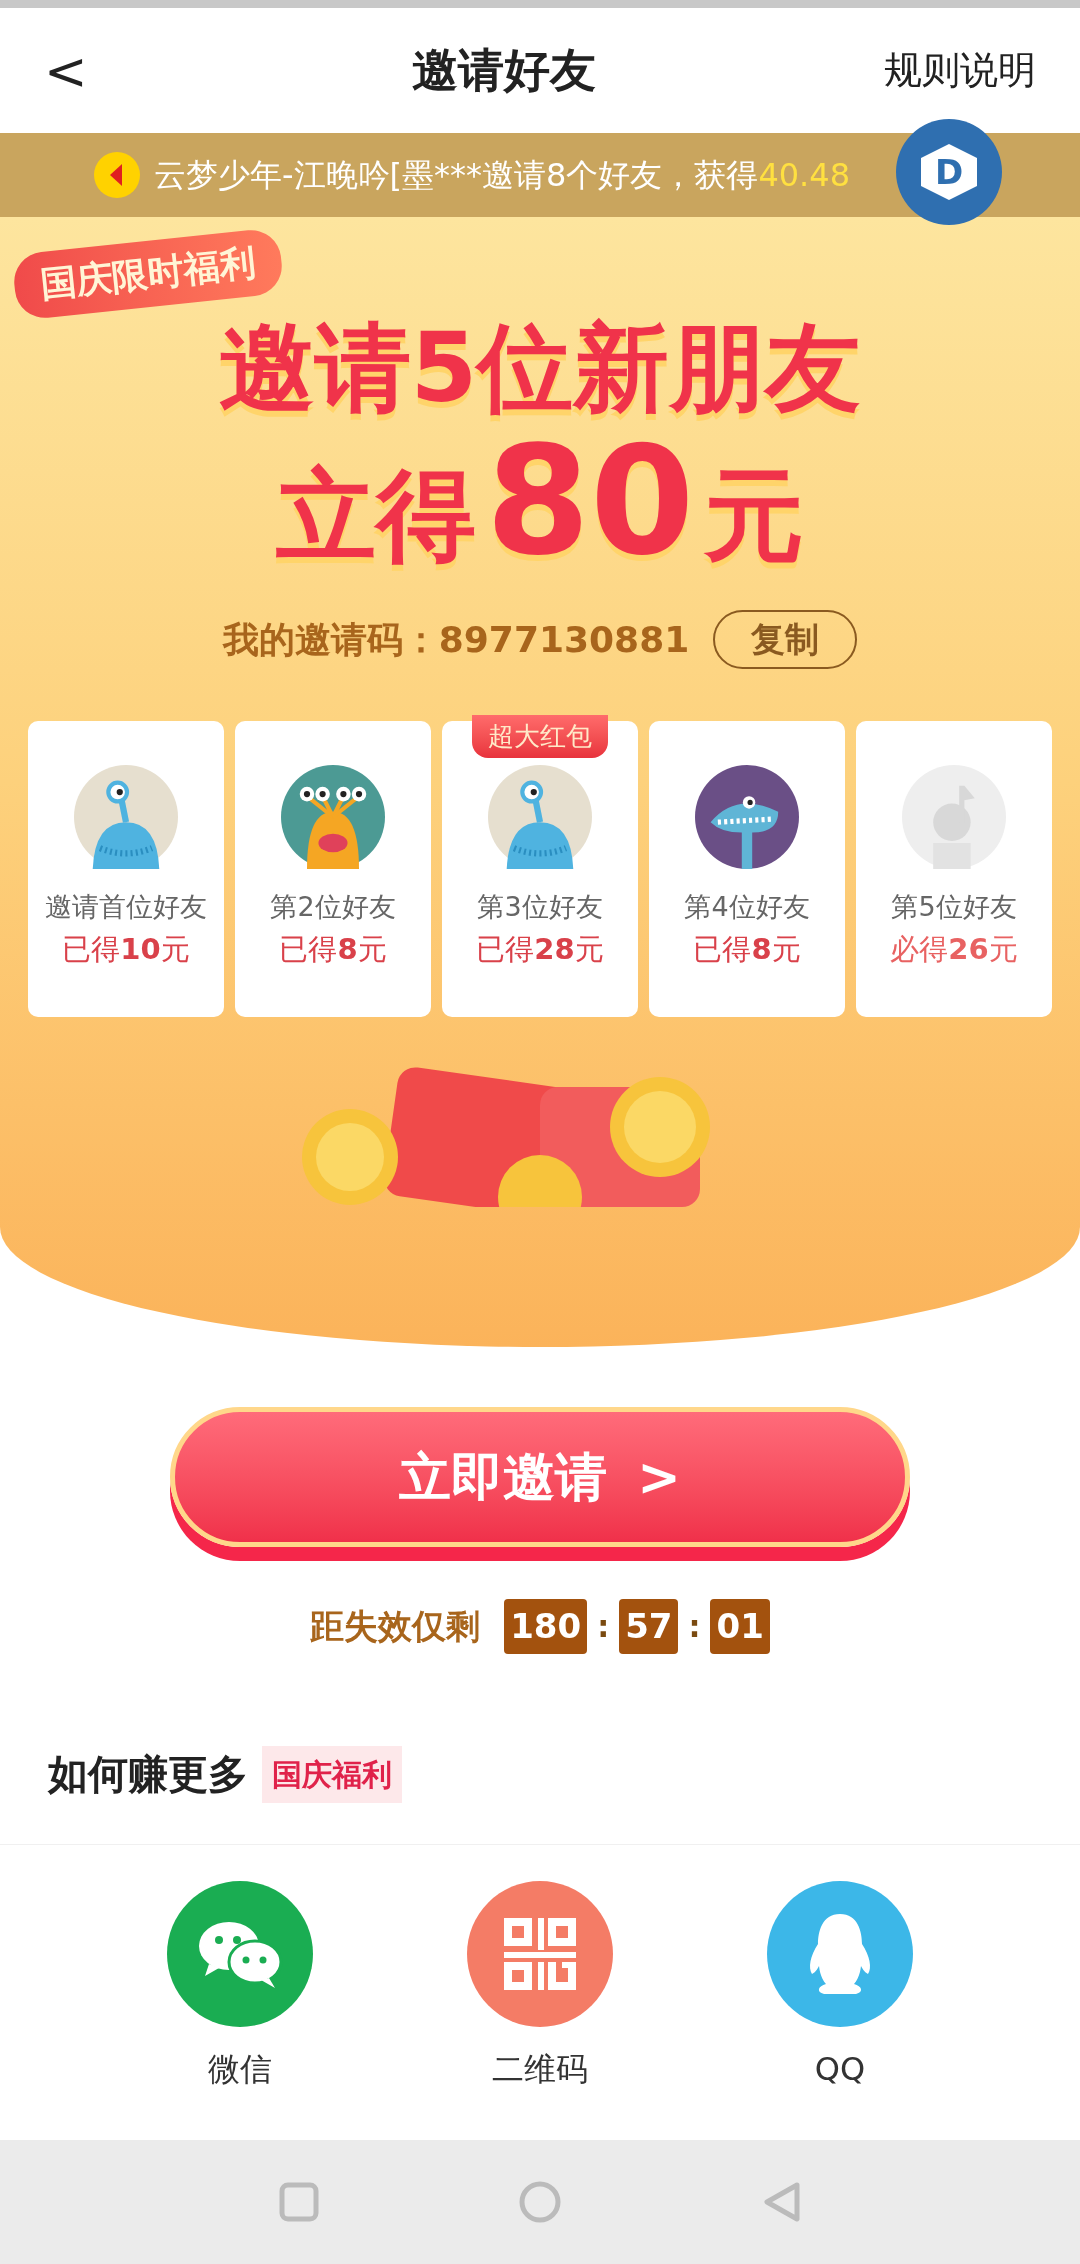 Image resolution: width=1080 pixels, height=2264 pixels. Describe the element at coordinates (456, 639) in the screenshot. I see `invite-code-text: 我的邀请码：8977130881` at that location.